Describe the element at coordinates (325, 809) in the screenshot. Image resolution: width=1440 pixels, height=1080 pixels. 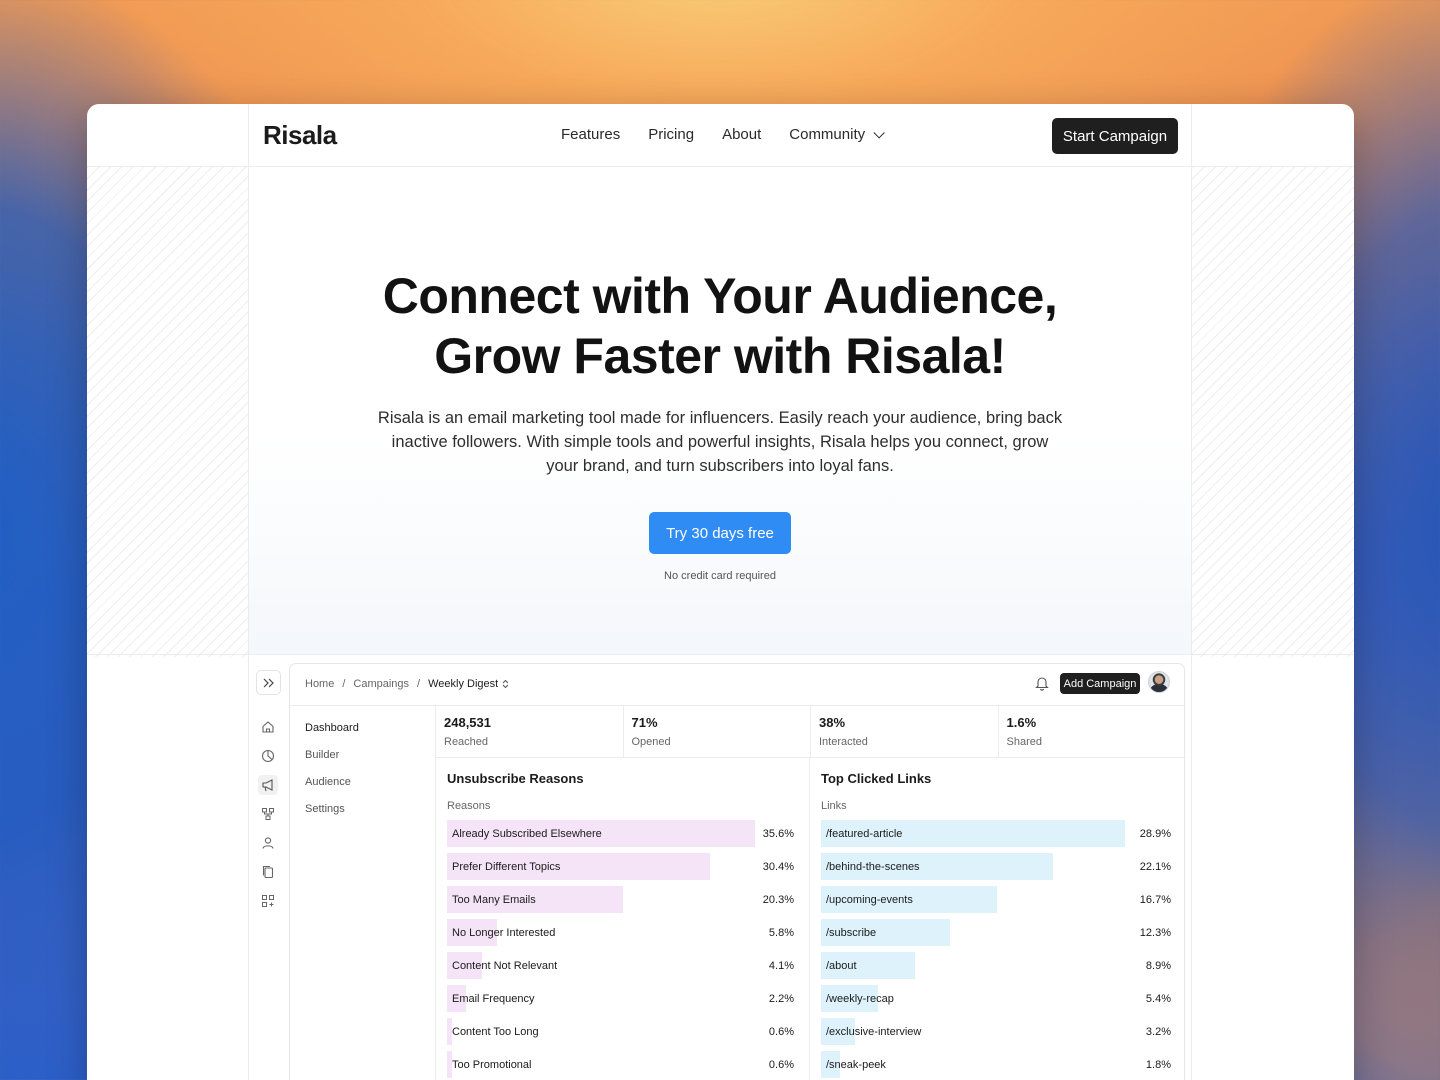
I see `sidebar-item-settings: Settings` at that location.